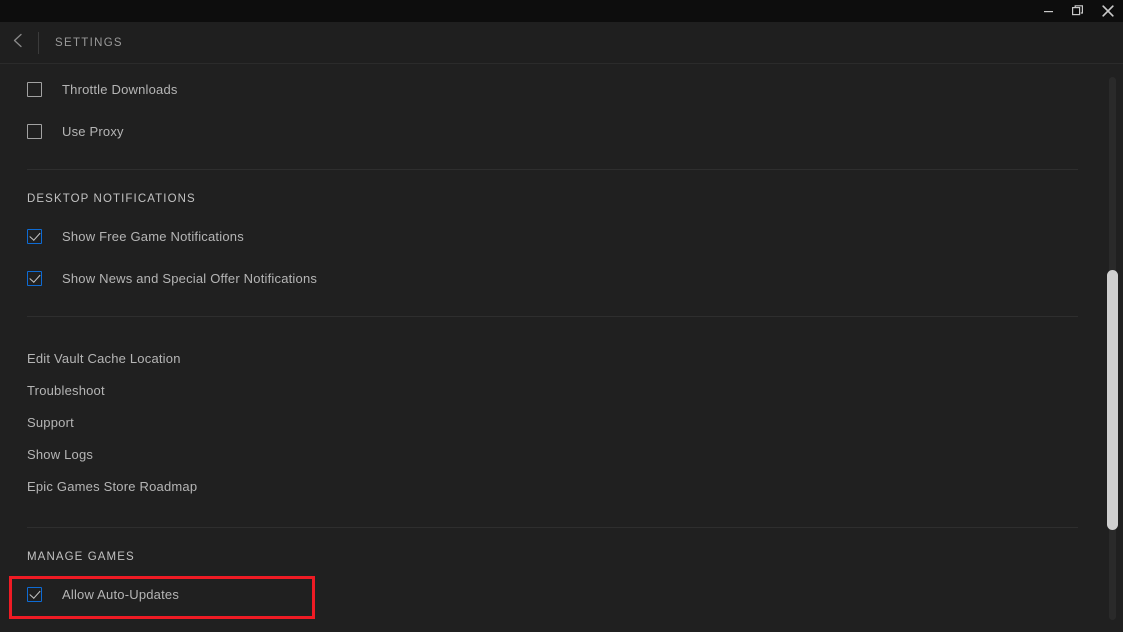 The width and height of the screenshot is (1123, 632). I want to click on setting-row-show-free-game-notifications: Show Free Game Notifications, so click(552, 236).